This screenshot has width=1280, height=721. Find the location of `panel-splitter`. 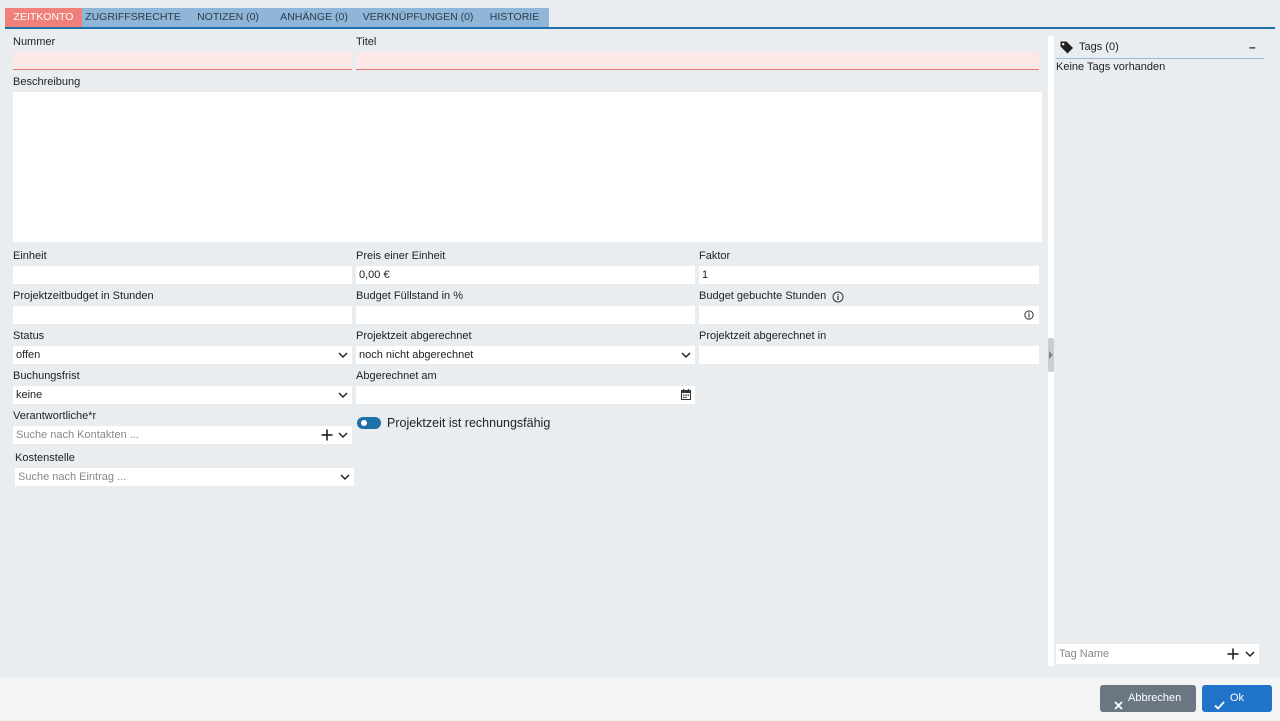

panel-splitter is located at coordinates (1051, 351).